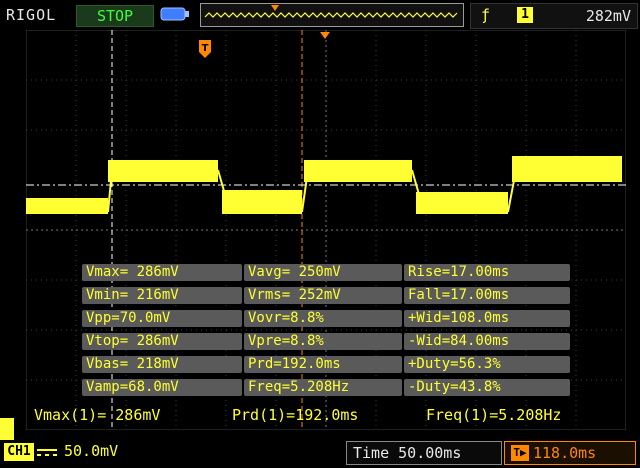 This screenshot has width=640, height=468. I want to click on battery-icon, so click(174, 14).